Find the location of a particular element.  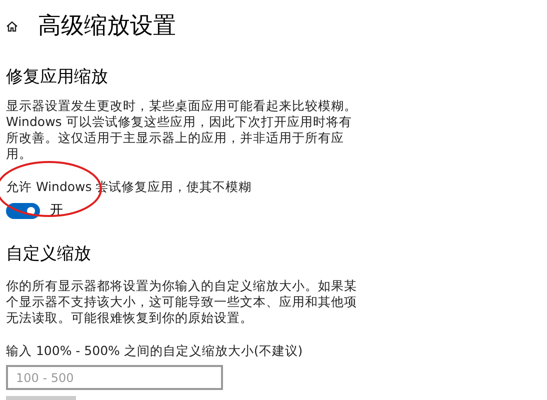

field-label: 输入 100% - 500% 之间的自定义缩放大小(不建议) is located at coordinates (154, 351).